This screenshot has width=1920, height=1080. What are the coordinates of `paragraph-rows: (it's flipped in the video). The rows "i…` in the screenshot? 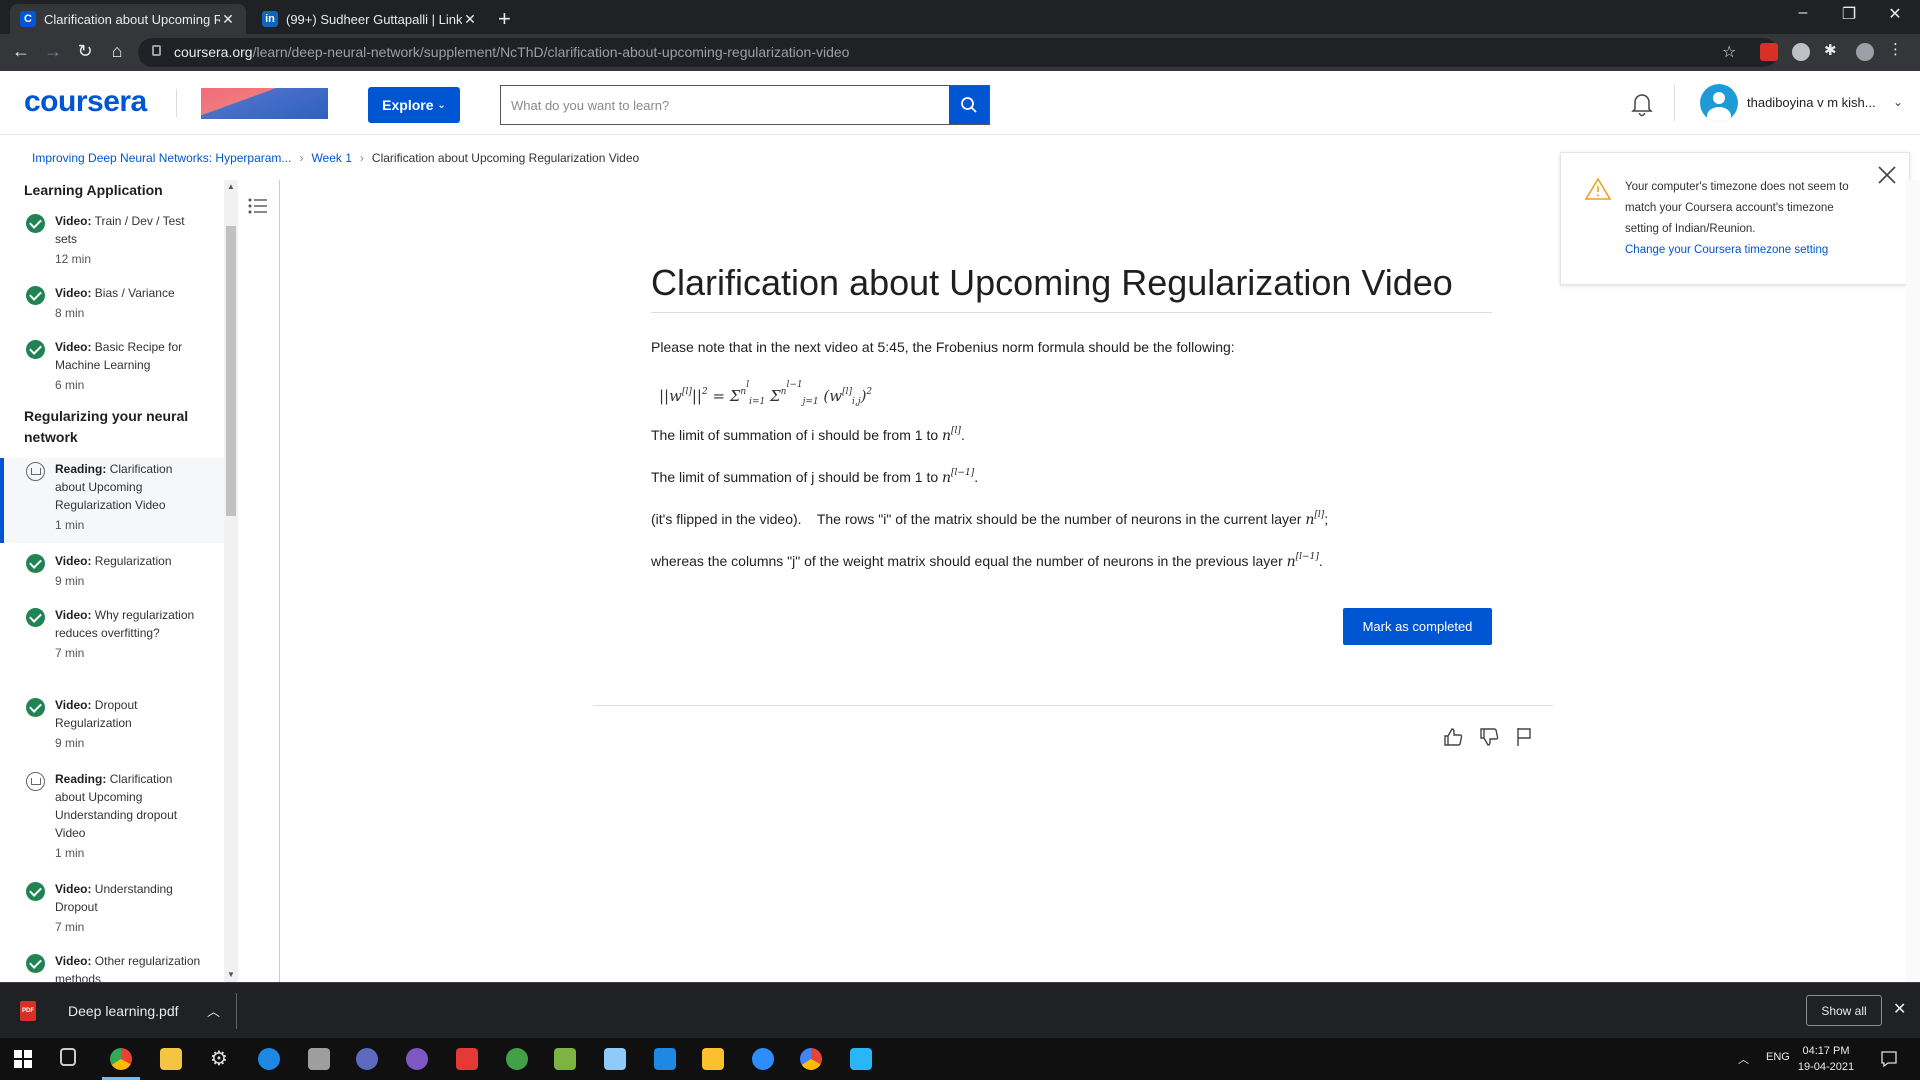 It's located at (990, 519).